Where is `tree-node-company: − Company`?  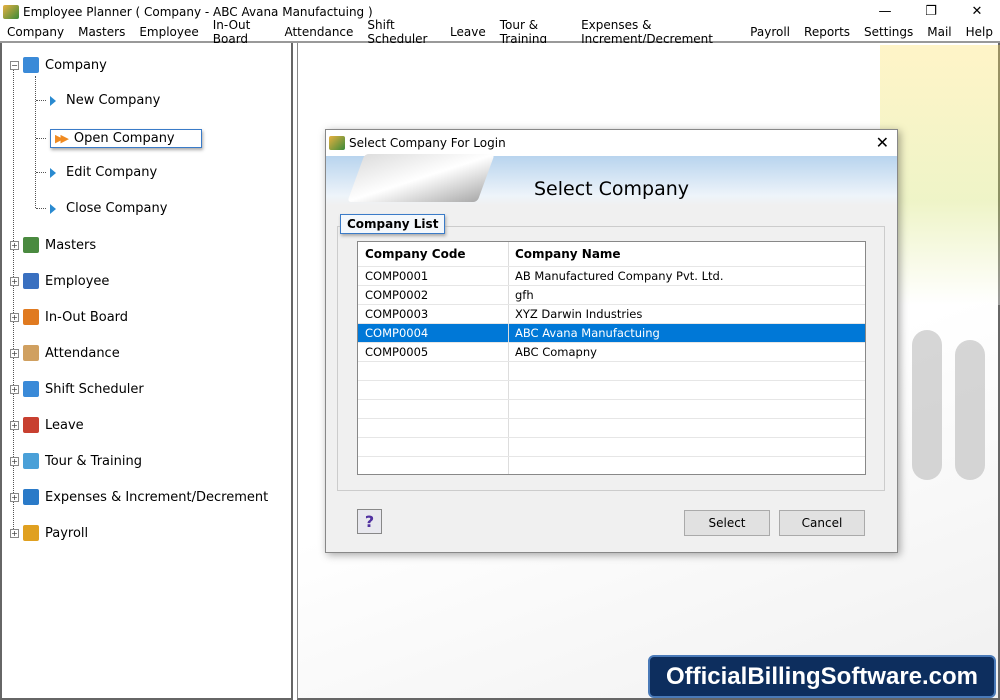 tree-node-company: − Company is located at coordinates (58, 65).